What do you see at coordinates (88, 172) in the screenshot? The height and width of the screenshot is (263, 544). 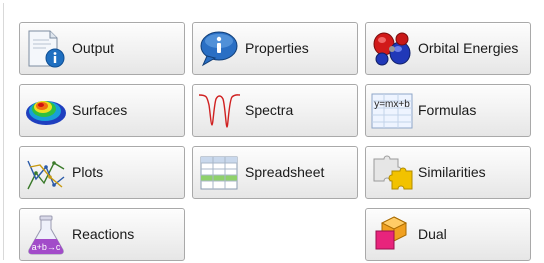 I see `plots-label: Plots` at bounding box center [88, 172].